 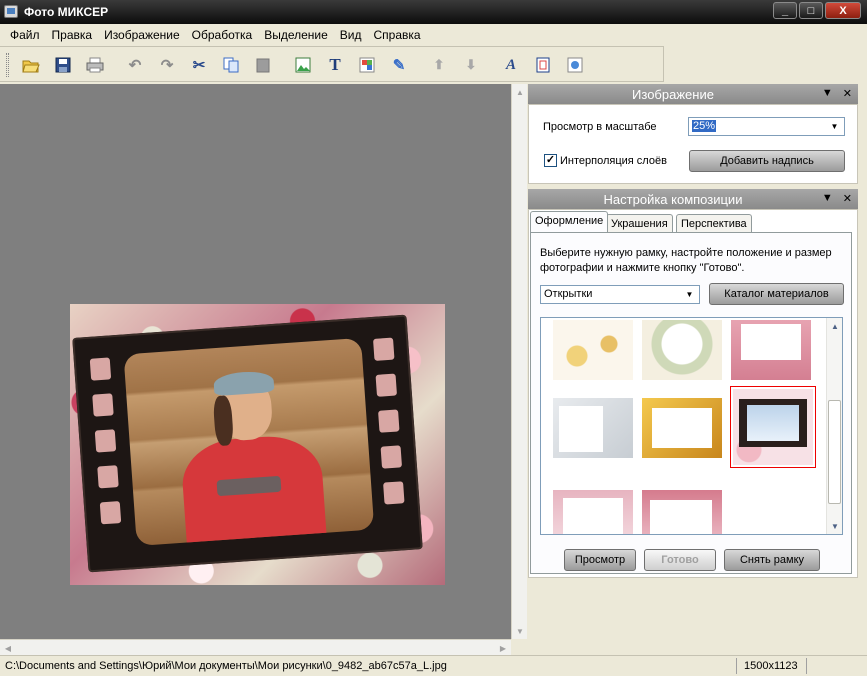 I want to click on image-panel-body, so click(x=693, y=144).